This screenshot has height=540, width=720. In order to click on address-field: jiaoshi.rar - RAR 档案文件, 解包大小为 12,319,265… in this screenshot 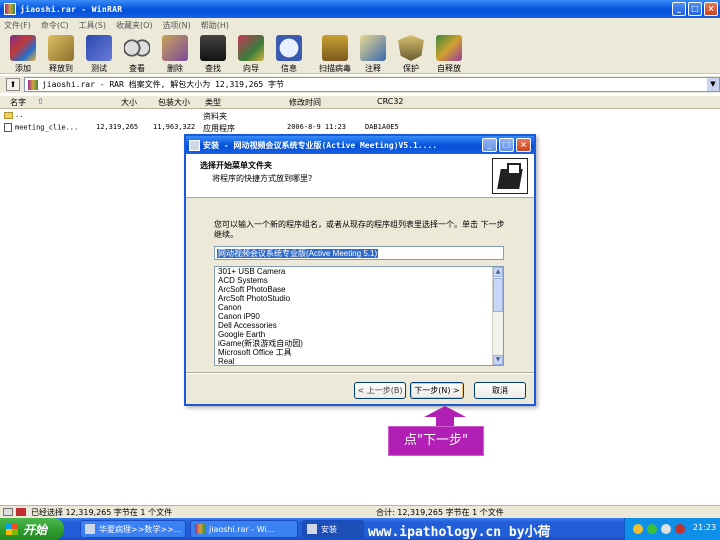, I will do `click(371, 84)`.